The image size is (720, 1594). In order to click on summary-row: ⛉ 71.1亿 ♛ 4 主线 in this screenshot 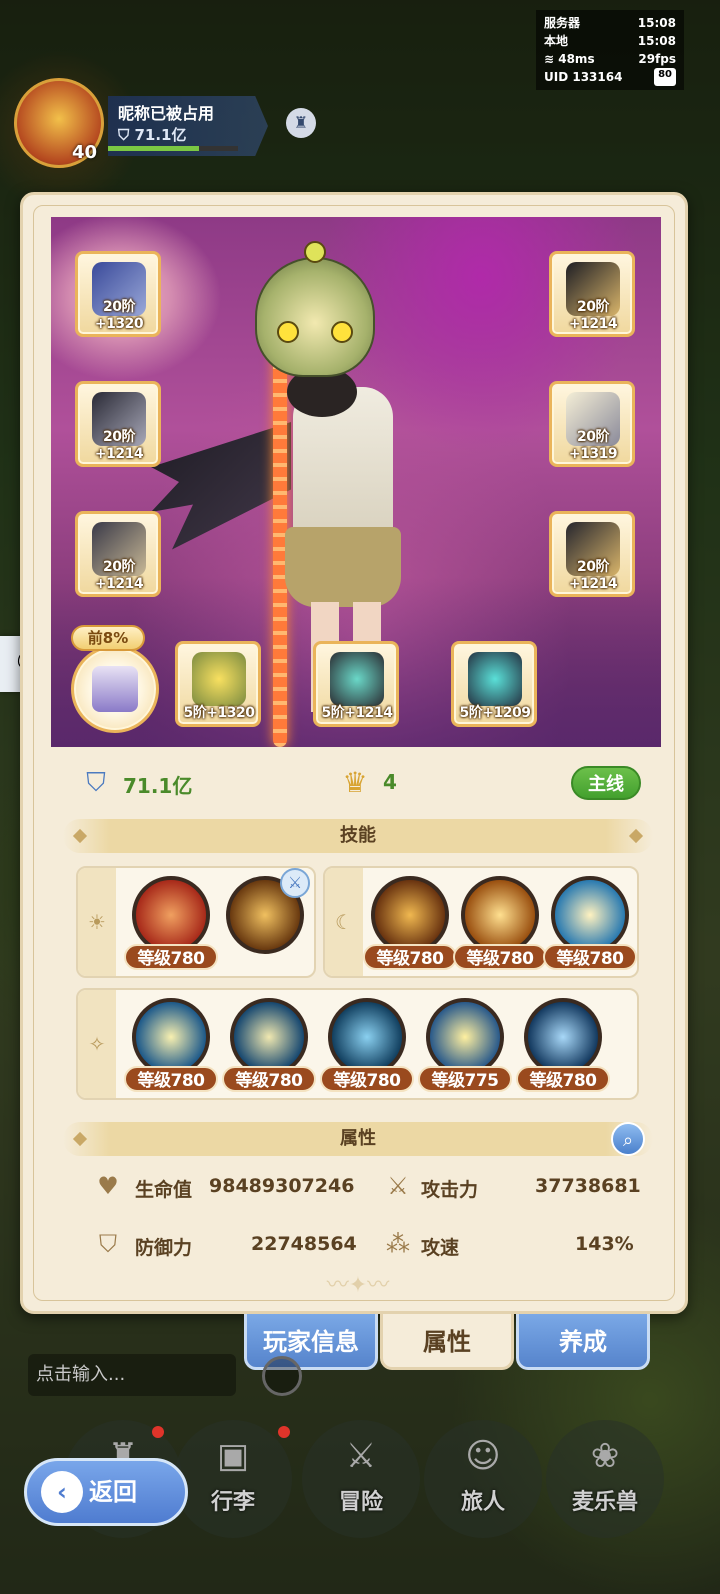, I will do `click(356, 784)`.